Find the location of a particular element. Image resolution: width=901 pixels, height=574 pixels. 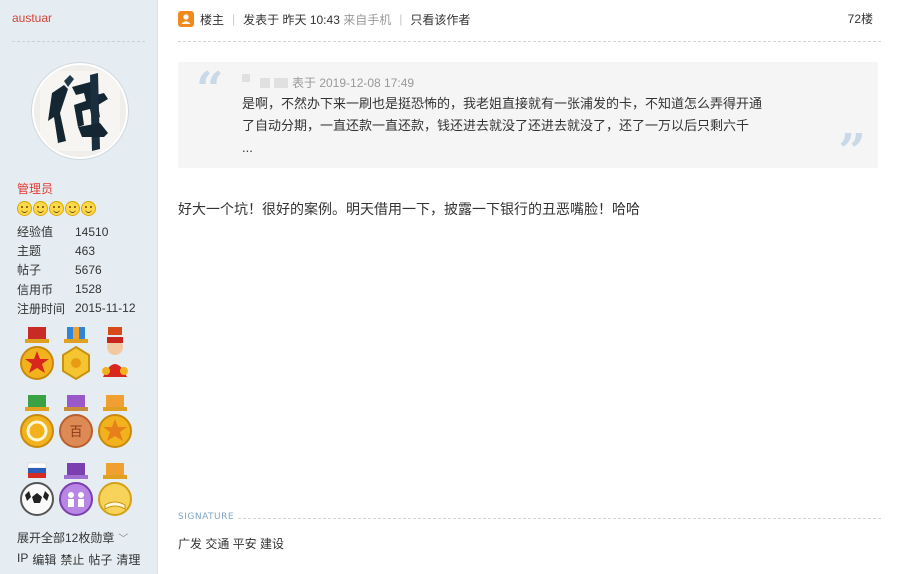

admin-actions: IP 编辑 禁止 帖子 清理 is located at coordinates (78, 559).